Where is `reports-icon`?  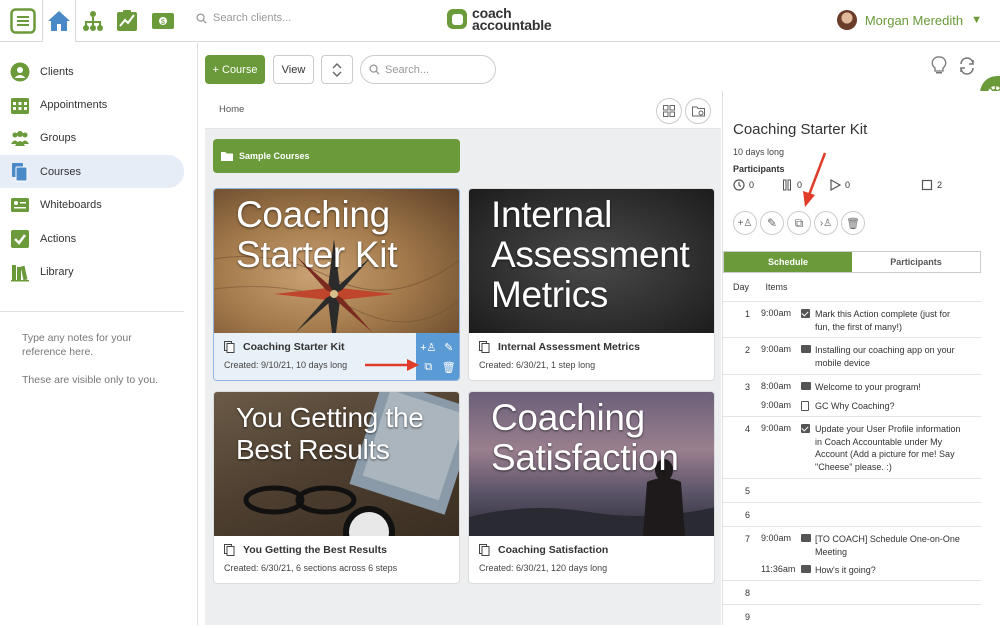
reports-icon is located at coordinates (127, 21).